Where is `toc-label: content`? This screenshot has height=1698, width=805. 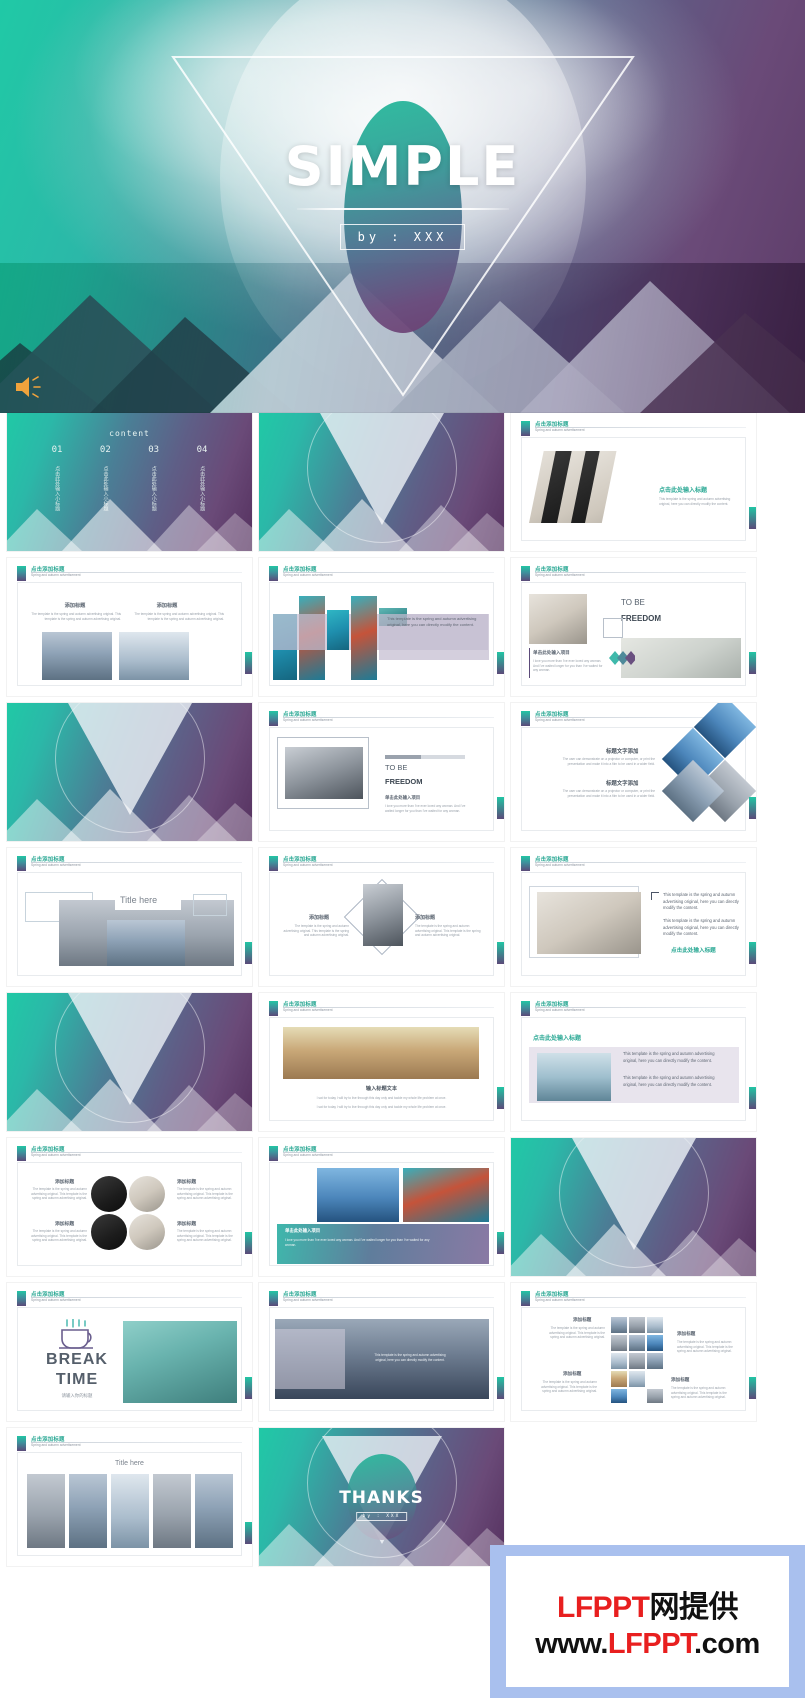 toc-label: content is located at coordinates (129, 433).